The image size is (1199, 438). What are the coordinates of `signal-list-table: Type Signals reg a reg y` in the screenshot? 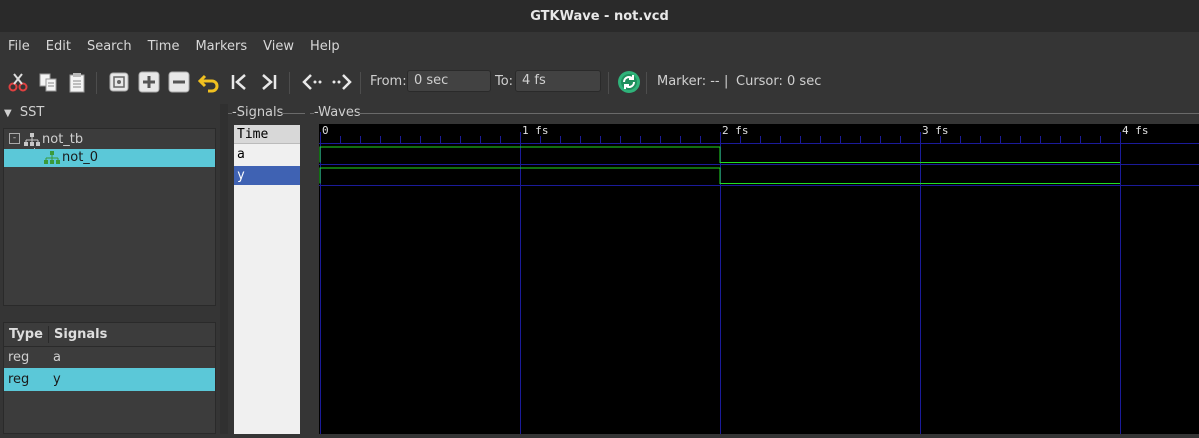 It's located at (109, 378).